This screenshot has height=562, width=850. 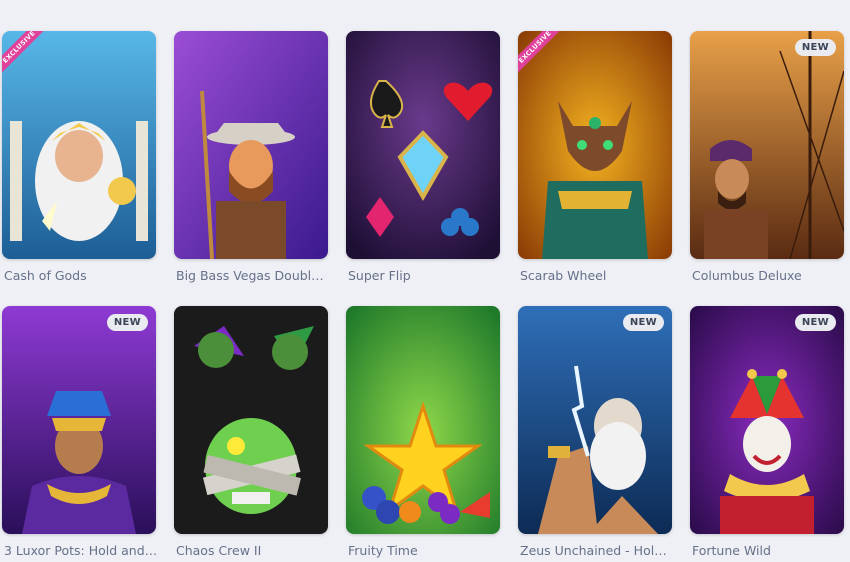 I want to click on game-tile-3-luxor-pots: NEW 3 Luxor Pots: Hold and Win, so click(x=80, y=432).